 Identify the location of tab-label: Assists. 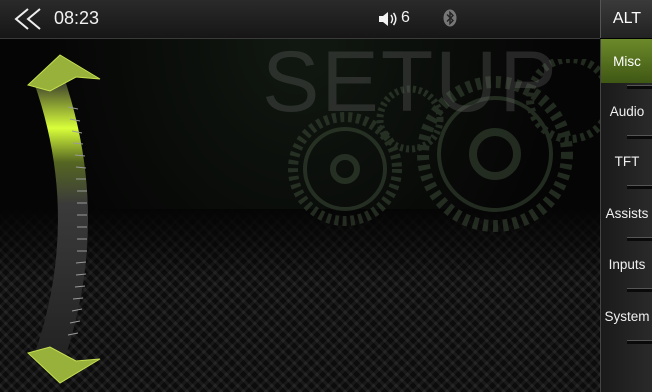
(627, 213).